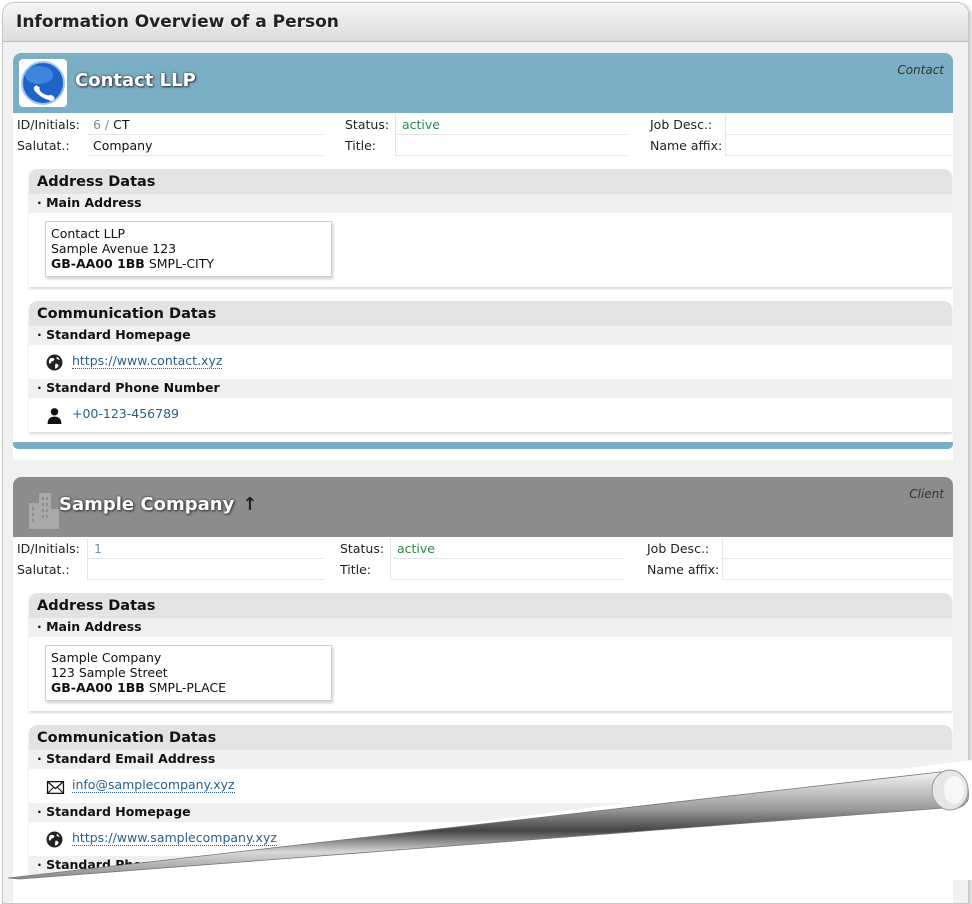 This screenshot has width=972, height=904. Describe the element at coordinates (511, 145) in the screenshot. I see `contact-title-value` at that location.